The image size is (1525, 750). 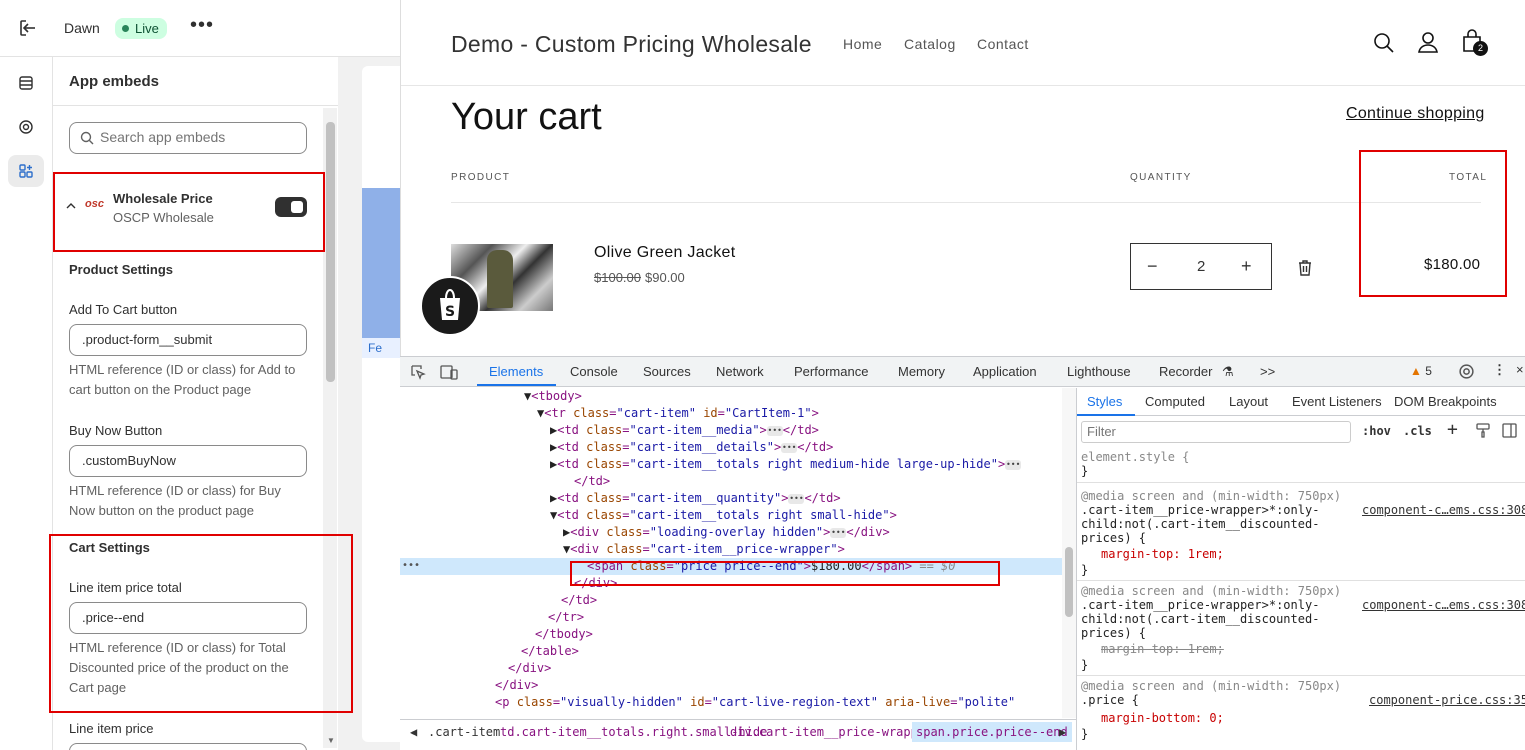 I want to click on tab-event-listeners: Event Listeners, so click(x=1337, y=401).